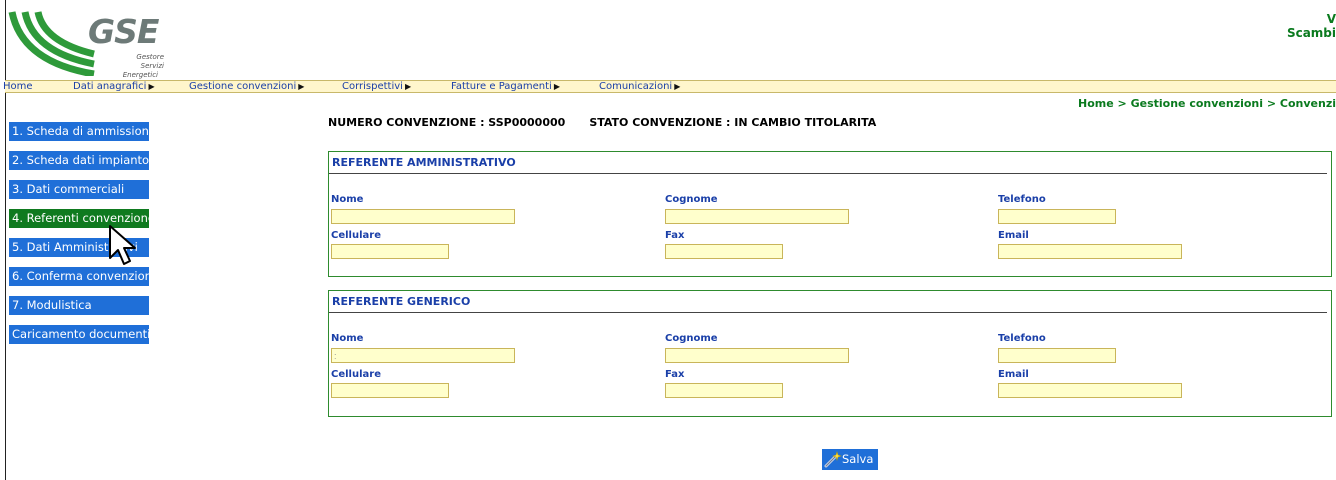 This screenshot has width=1336, height=480. I want to click on logo-subtext-2: Servizi, so click(152, 66).